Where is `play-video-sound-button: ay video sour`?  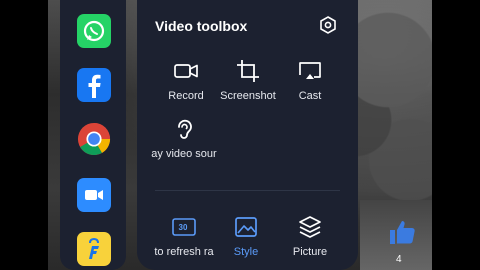
play-video-sound-button: ay video sour is located at coordinates (184, 138).